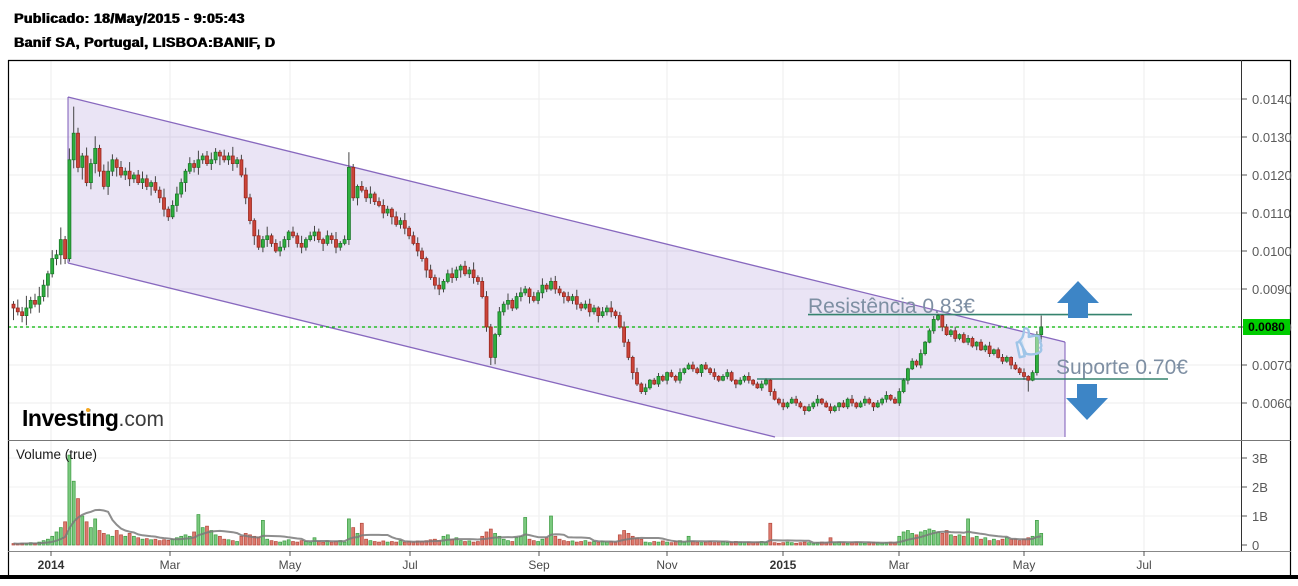  What do you see at coordinates (1122, 368) in the screenshot?
I see `support-annotation: Suporte 0.70€` at bounding box center [1122, 368].